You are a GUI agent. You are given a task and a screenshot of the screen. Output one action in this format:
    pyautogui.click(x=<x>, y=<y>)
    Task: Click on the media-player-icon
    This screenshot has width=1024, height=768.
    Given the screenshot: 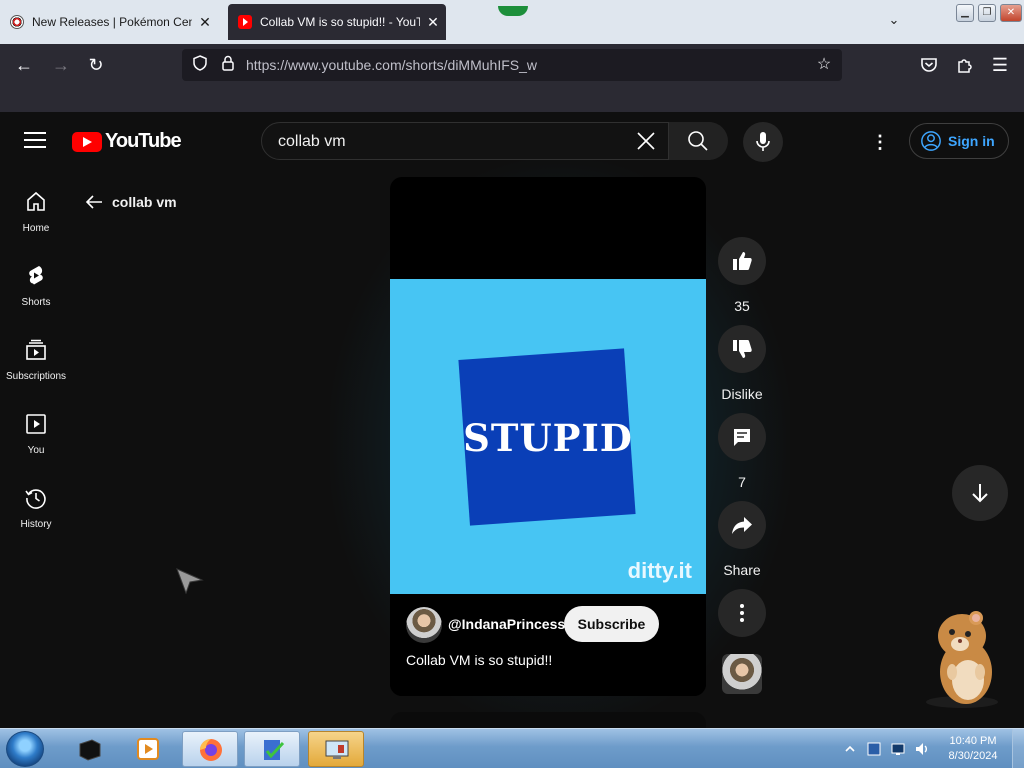 What is the action you would take?
    pyautogui.click(x=148, y=749)
    